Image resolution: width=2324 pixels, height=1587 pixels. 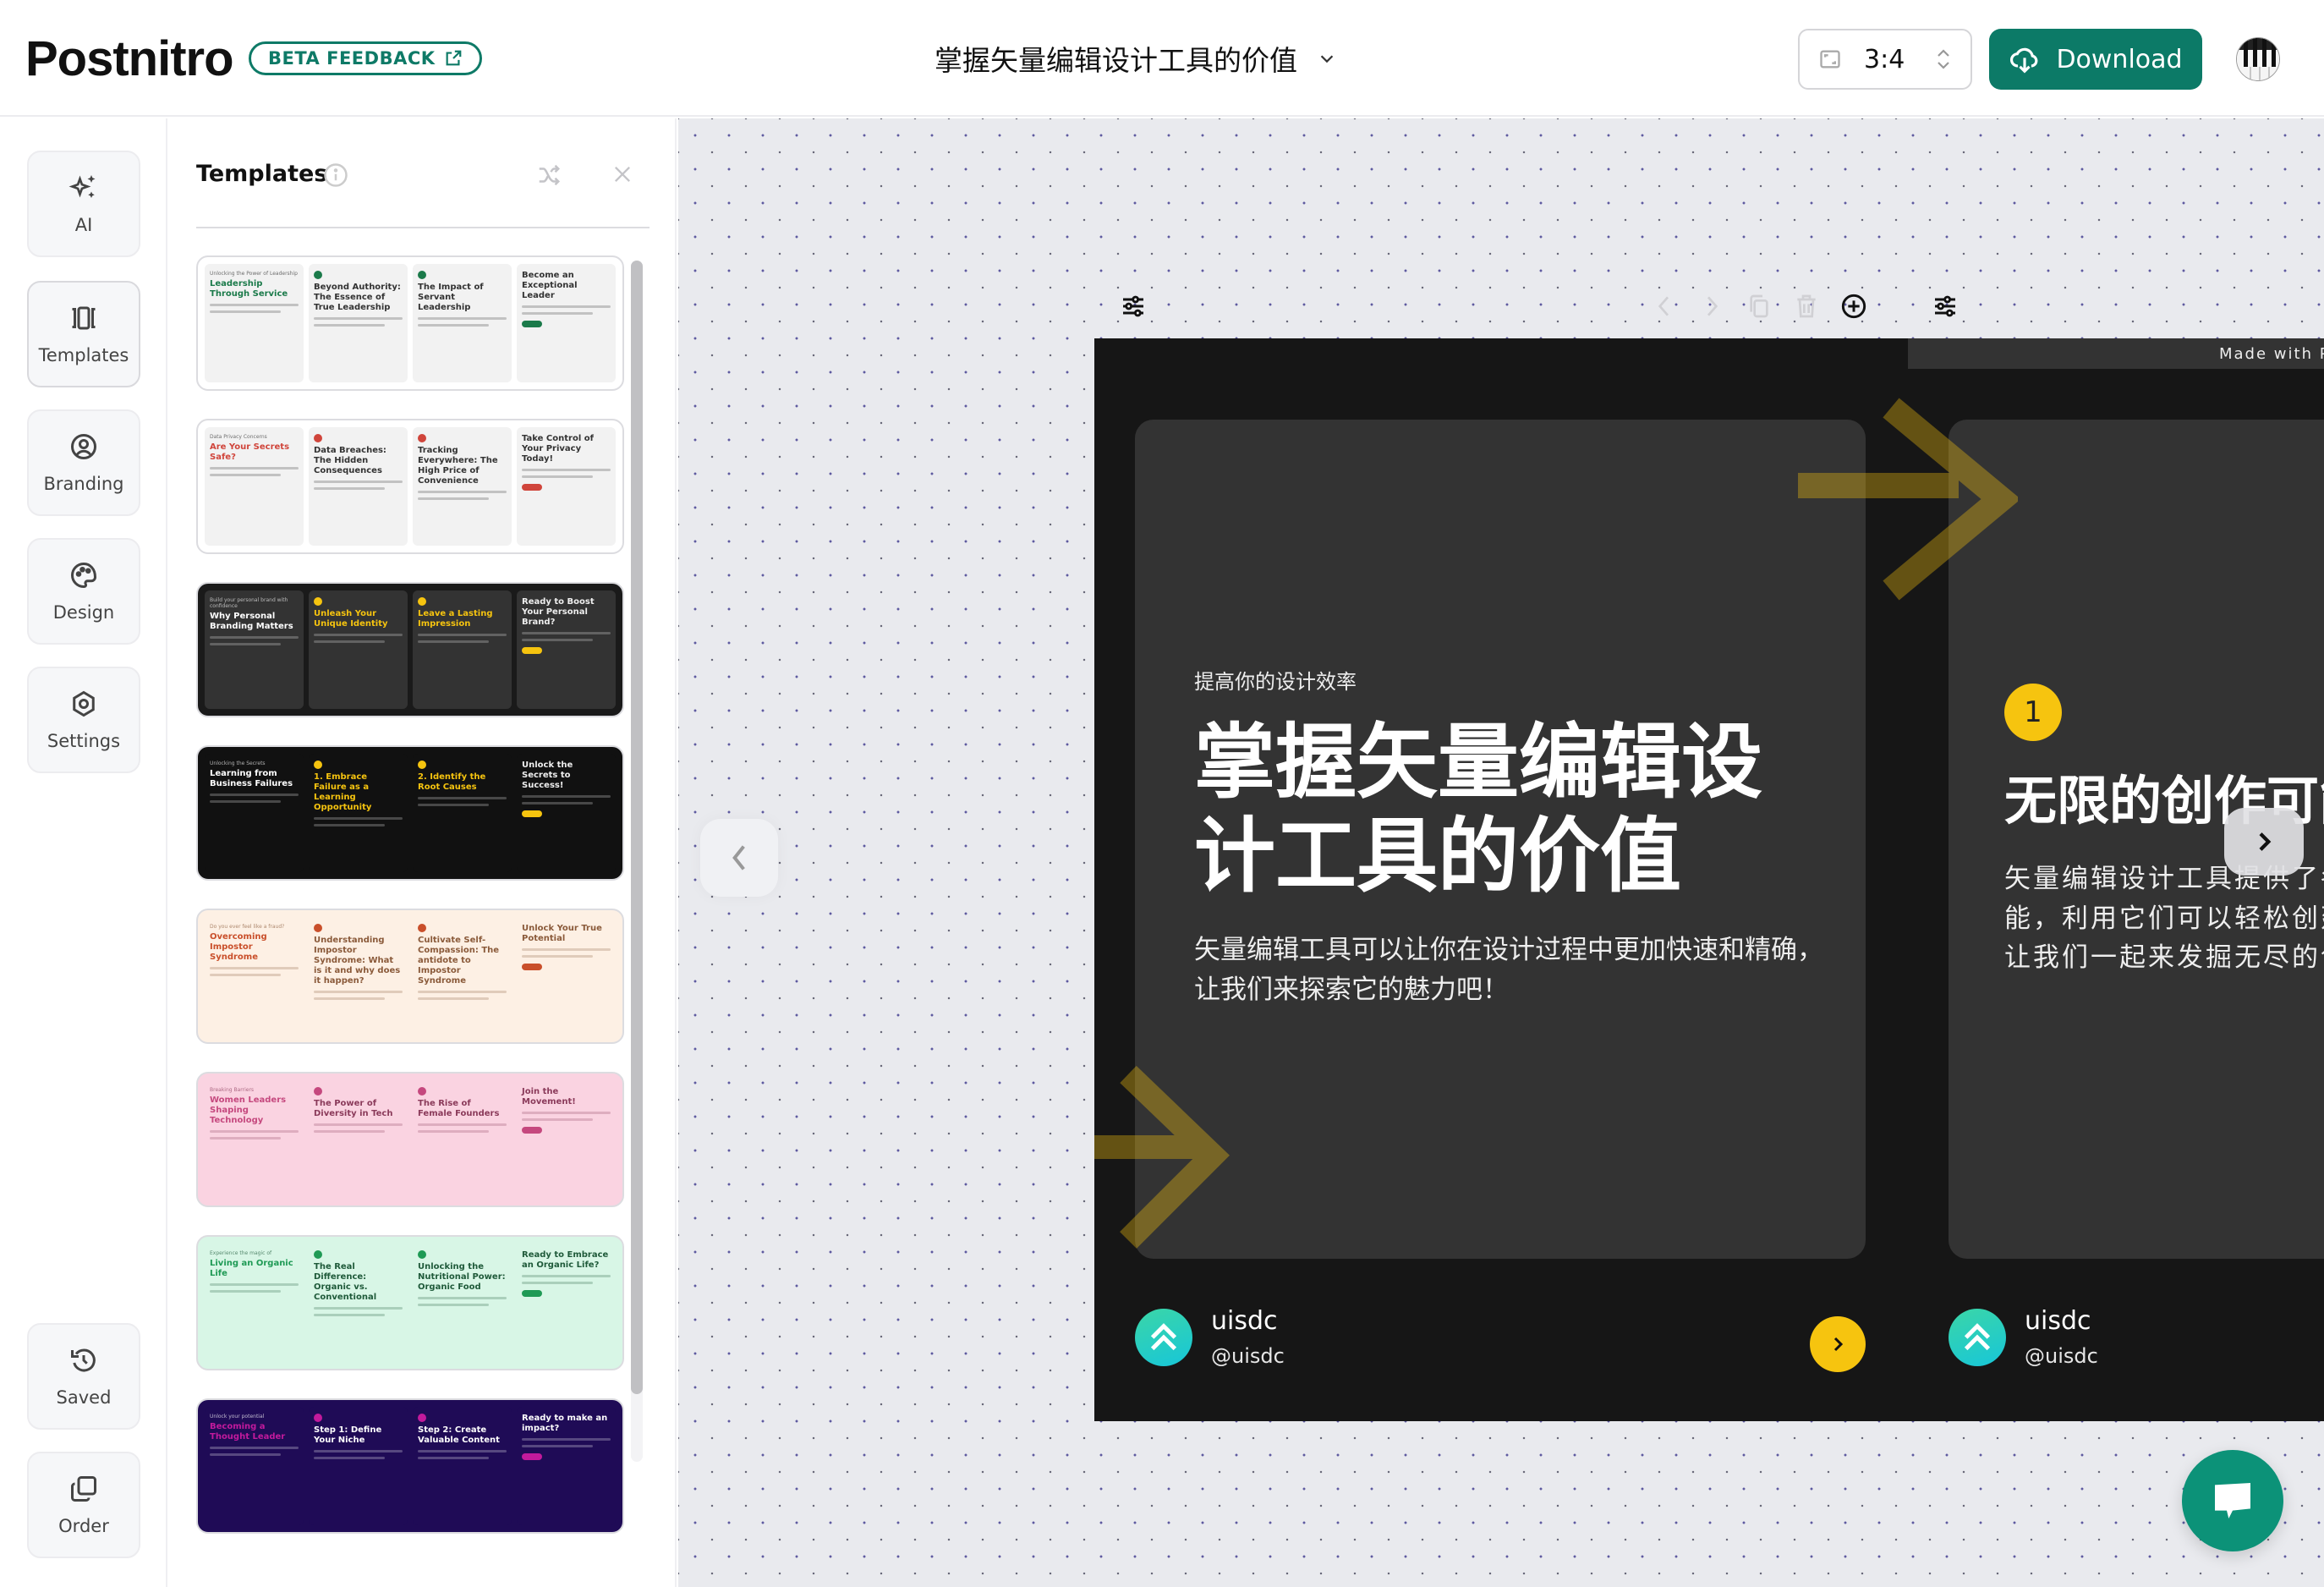 What do you see at coordinates (358, 486) in the screenshot?
I see `template-slide-thumb: Data Breaches: The Hidden Consequences` at bounding box center [358, 486].